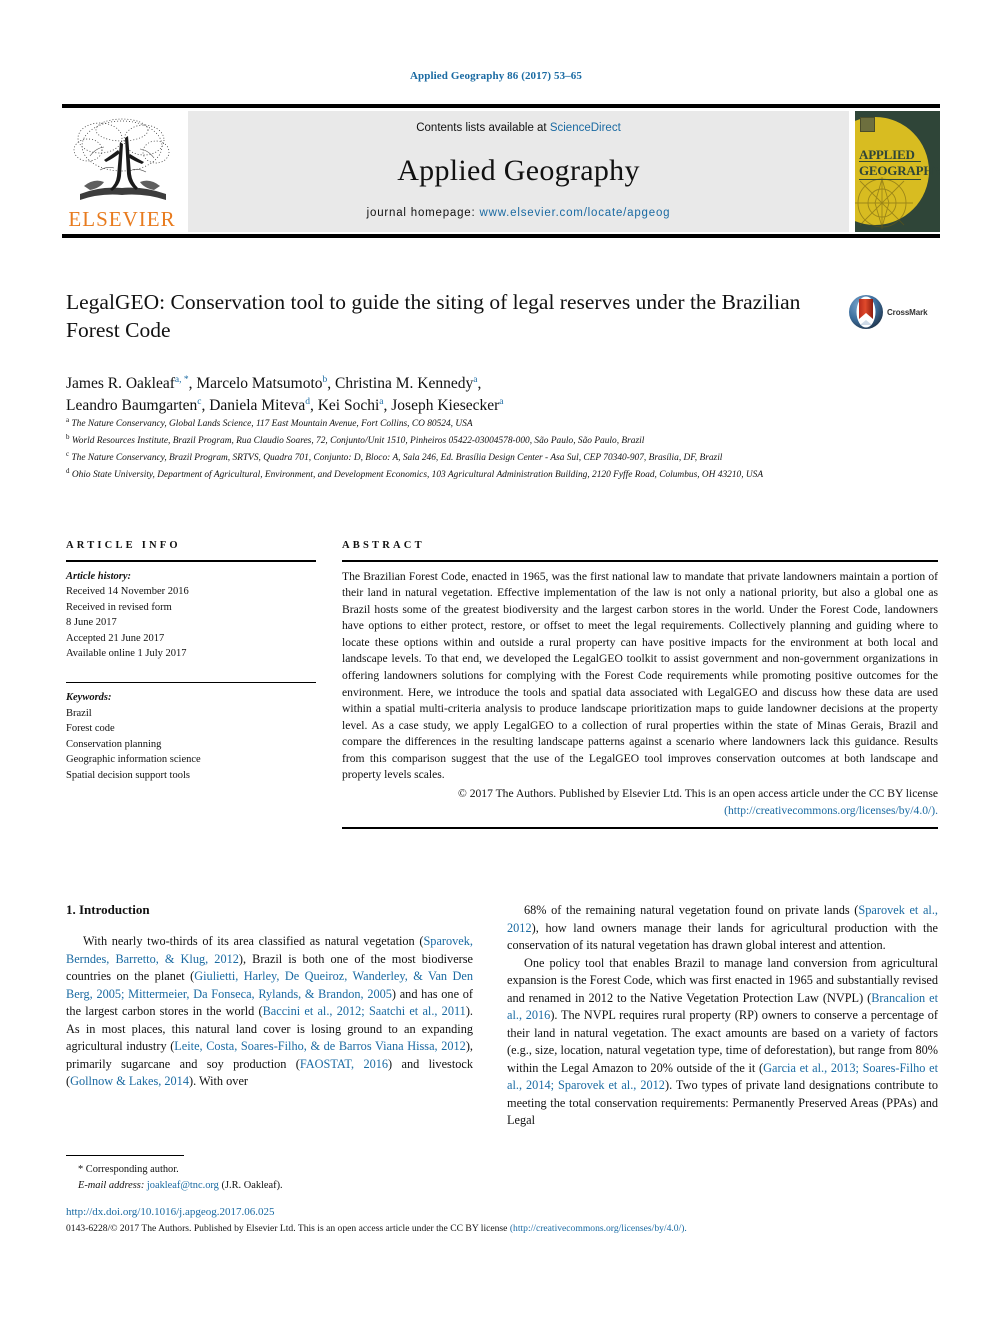  What do you see at coordinates (501, 236) in the screenshot?
I see `masthead-bottom-rule` at bounding box center [501, 236].